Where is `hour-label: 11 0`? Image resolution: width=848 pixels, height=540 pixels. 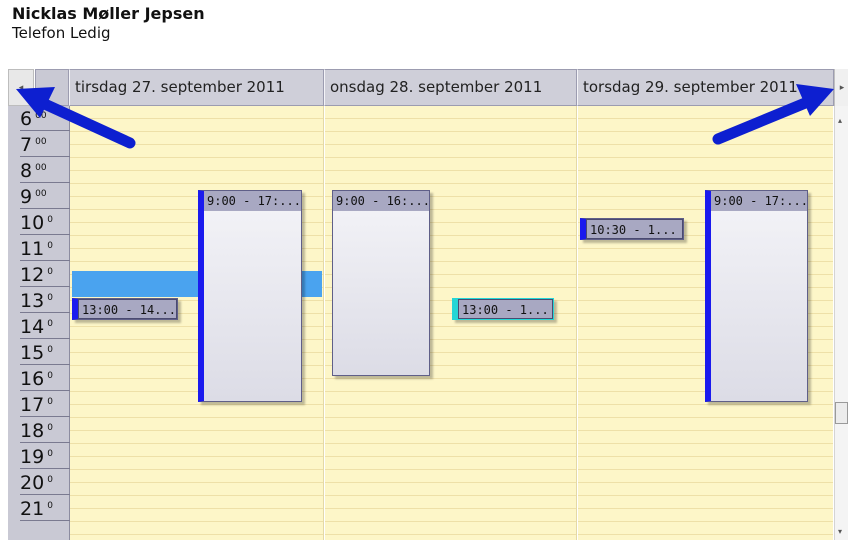 hour-label: 11 0 is located at coordinates (46, 248).